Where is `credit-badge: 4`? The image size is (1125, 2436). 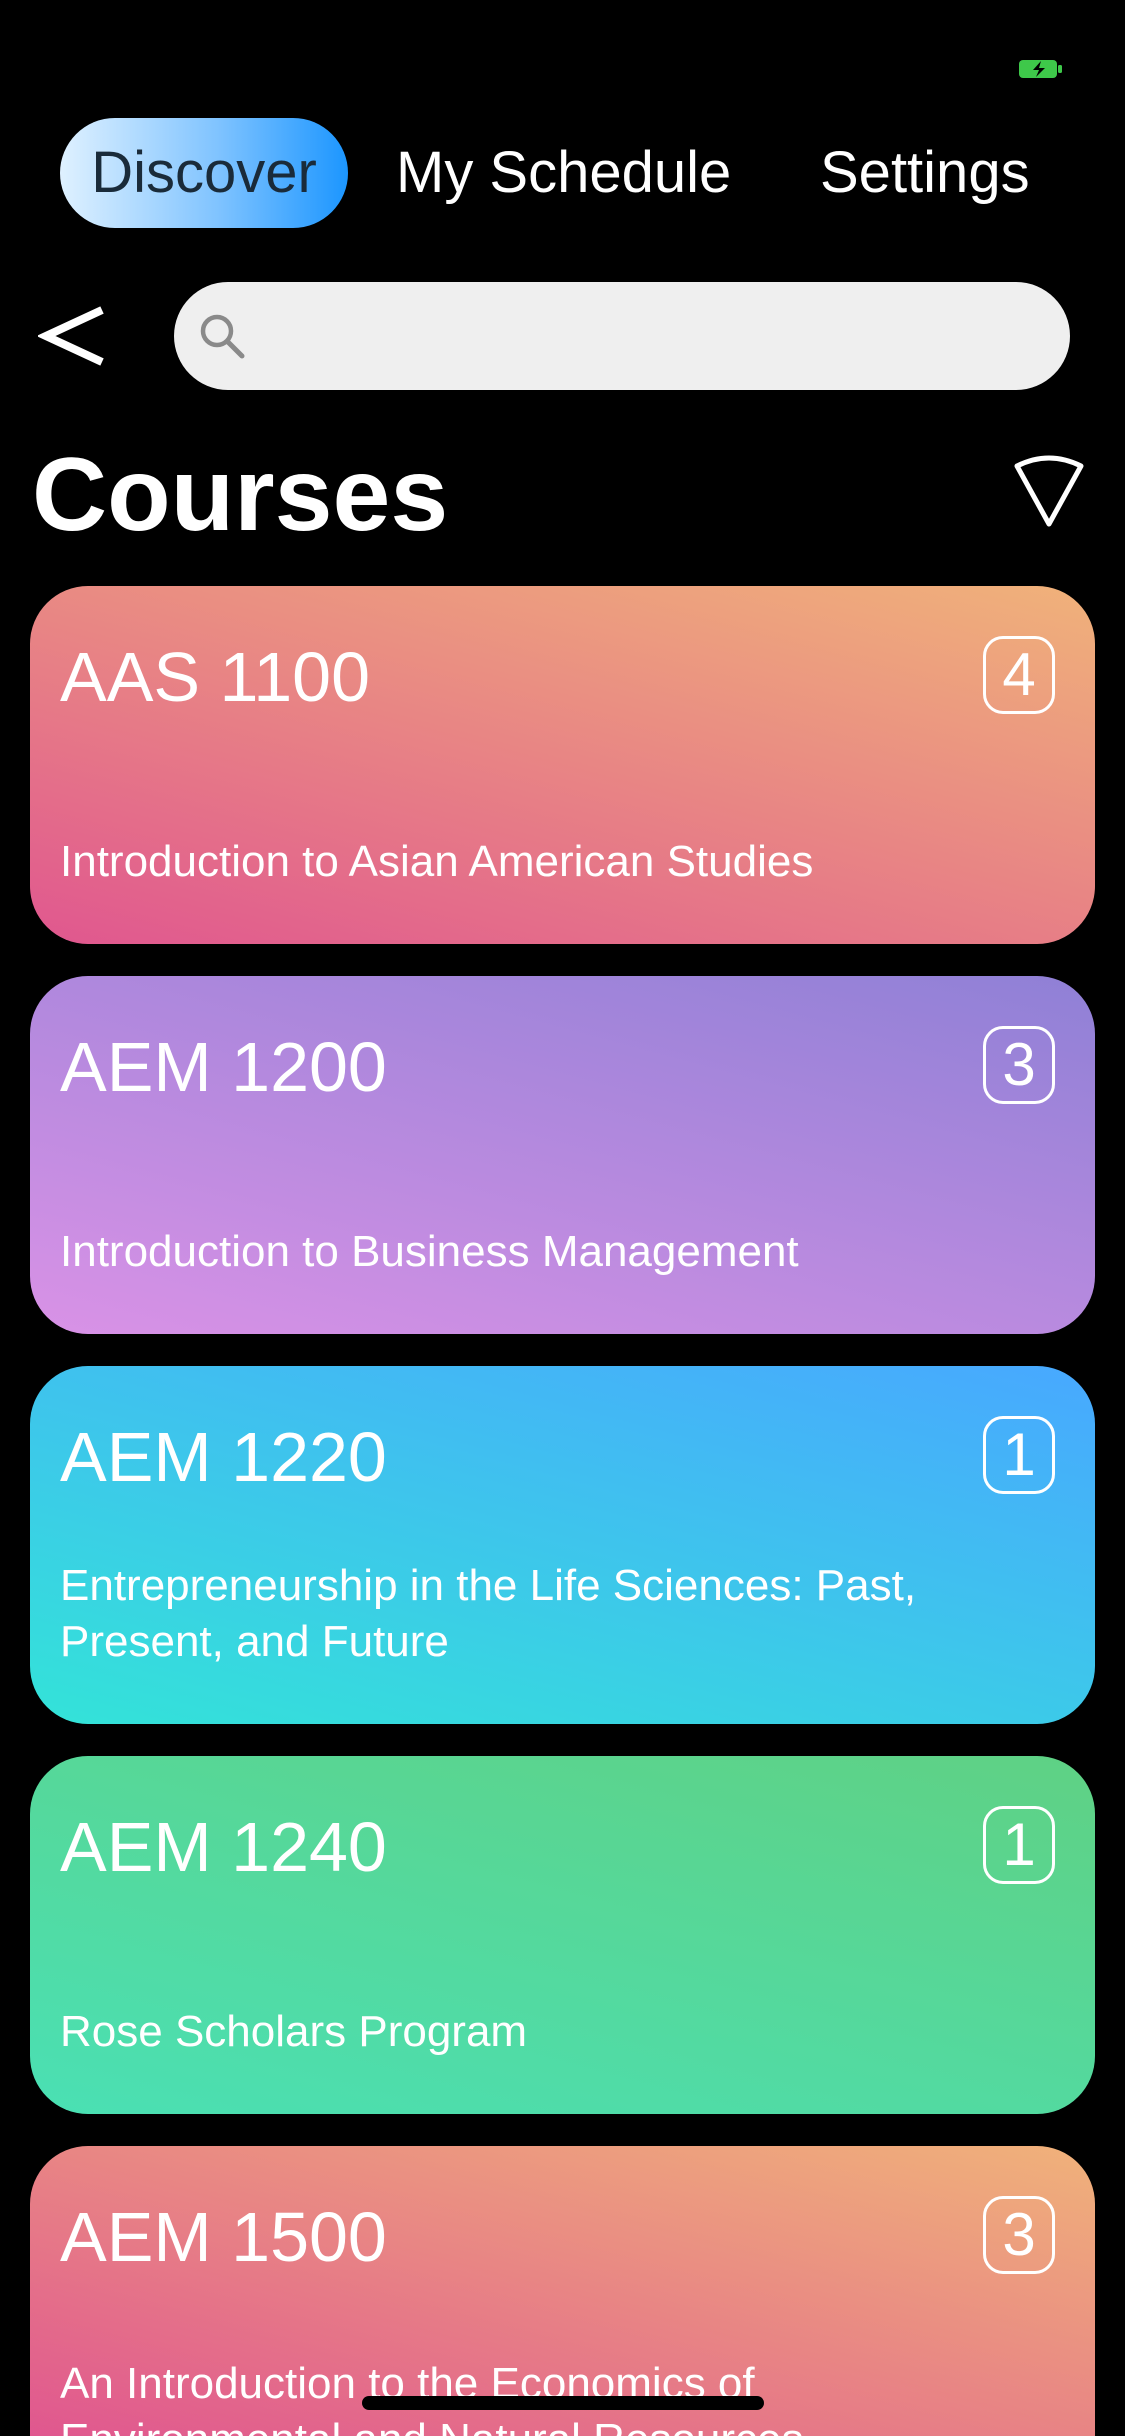
credit-badge: 4 is located at coordinates (1019, 675).